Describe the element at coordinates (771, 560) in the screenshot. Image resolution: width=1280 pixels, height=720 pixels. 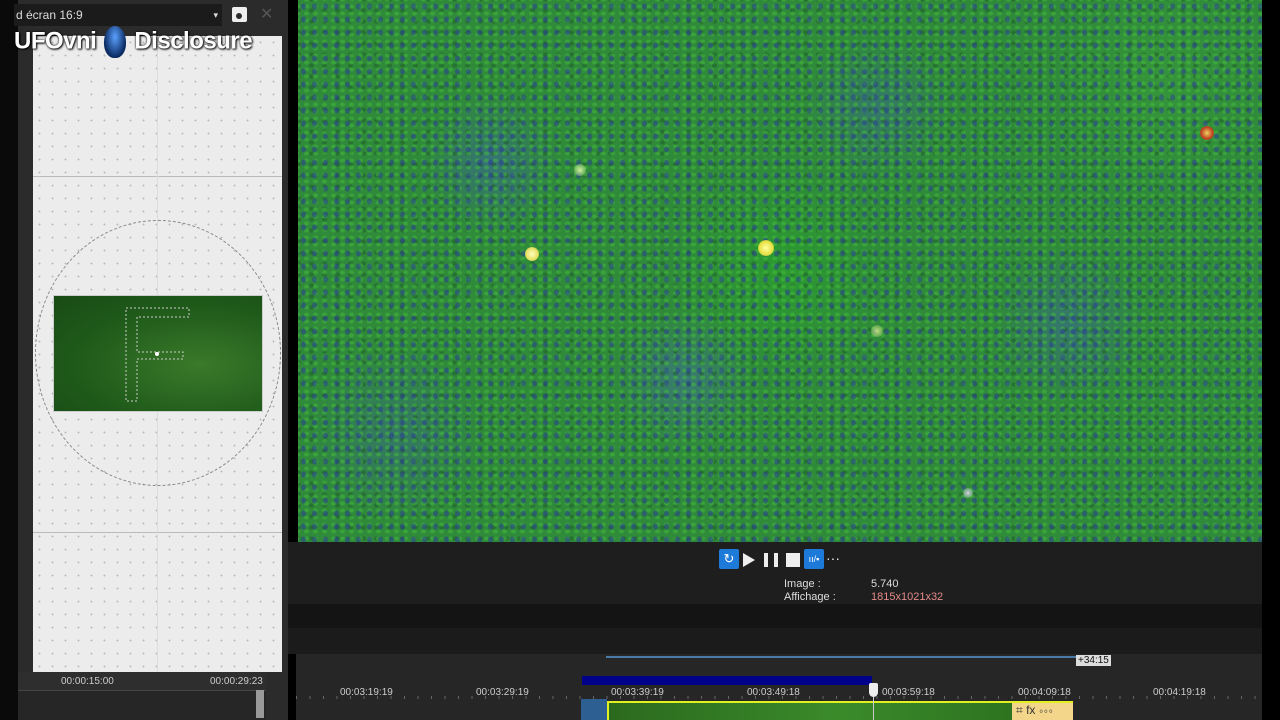
I see `pause-button` at that location.